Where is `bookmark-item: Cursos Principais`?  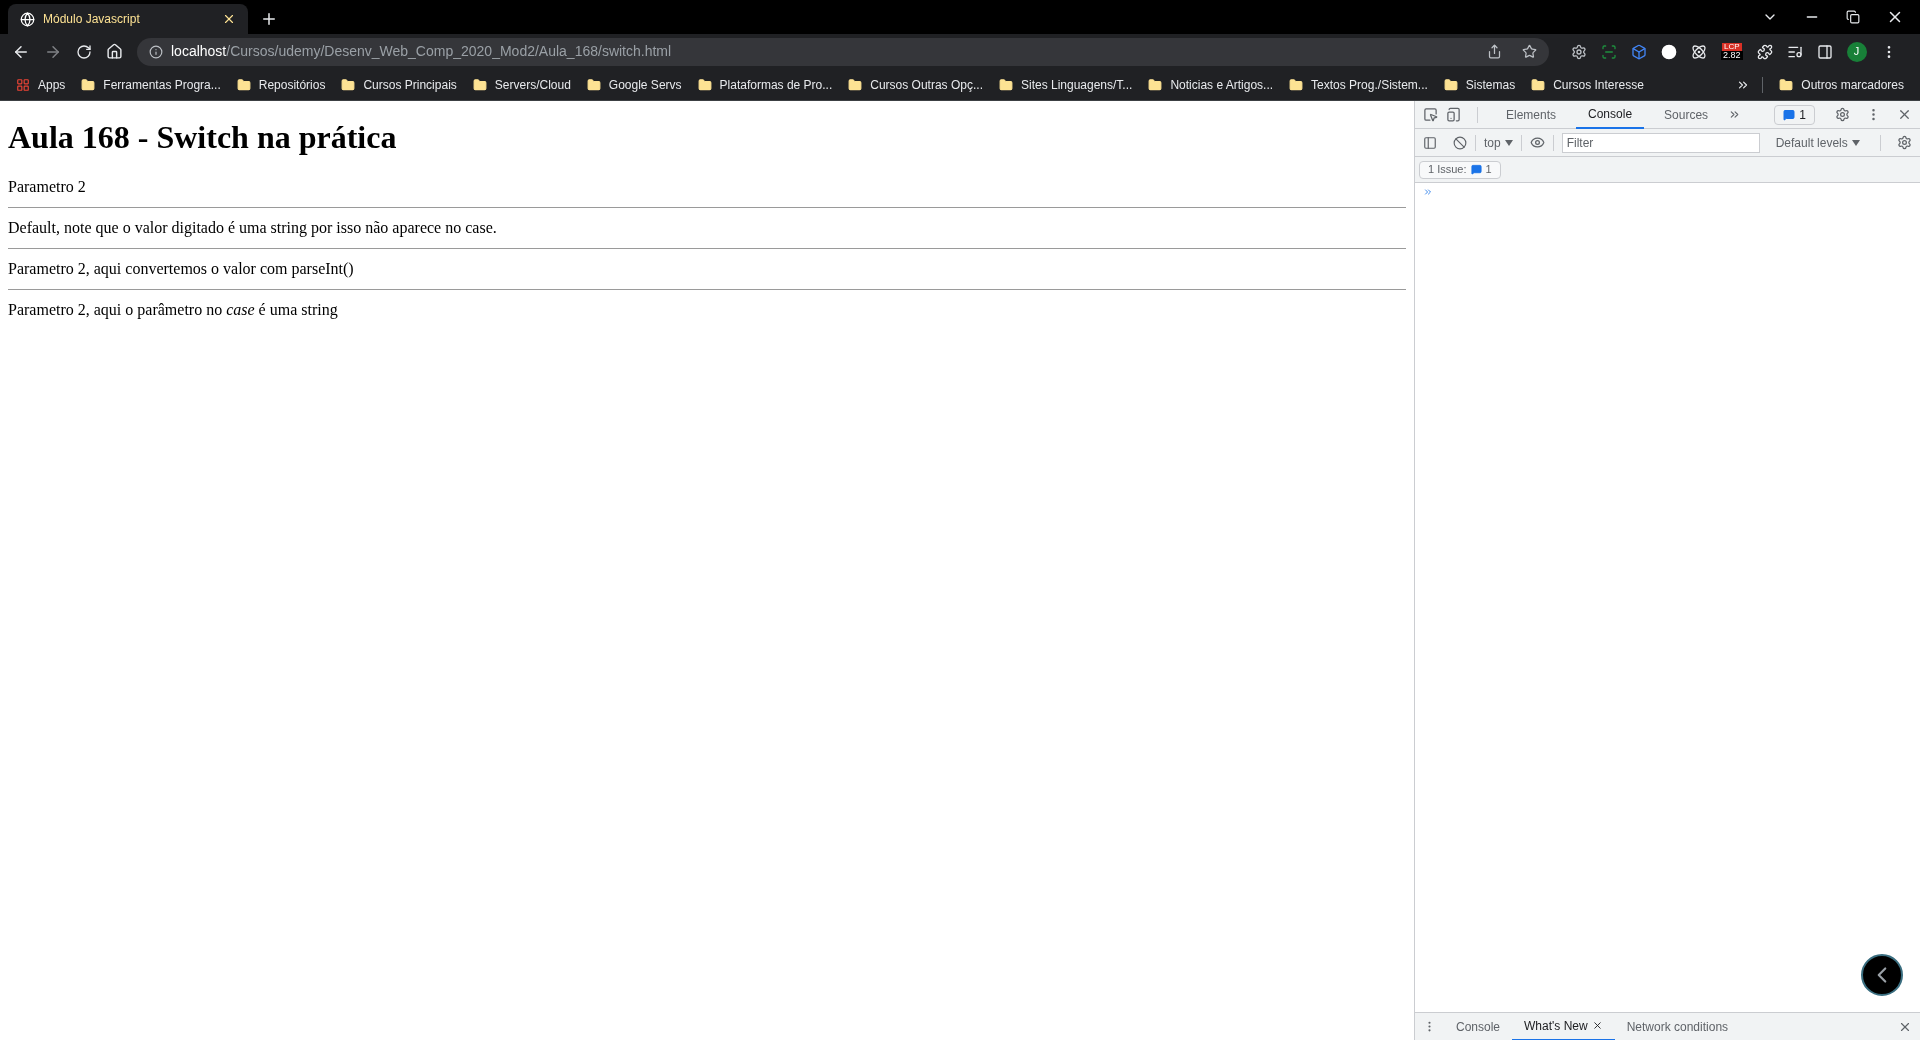 bookmark-item: Cursos Principais is located at coordinates (410, 84).